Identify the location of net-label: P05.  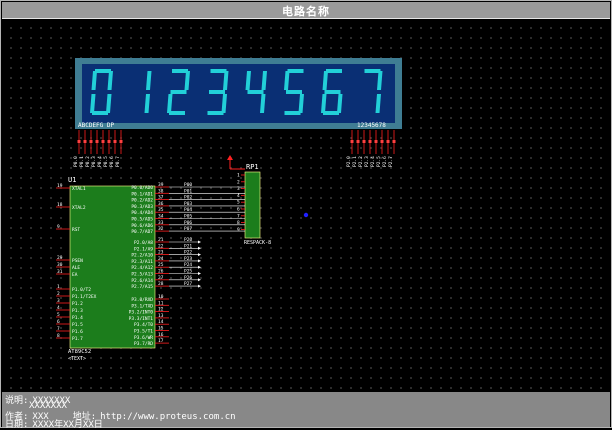
(188, 217).